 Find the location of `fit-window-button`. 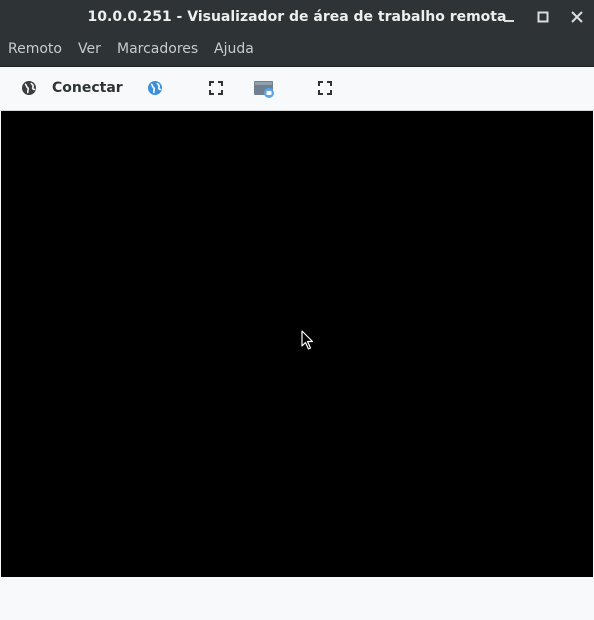

fit-window-button is located at coordinates (325, 88).